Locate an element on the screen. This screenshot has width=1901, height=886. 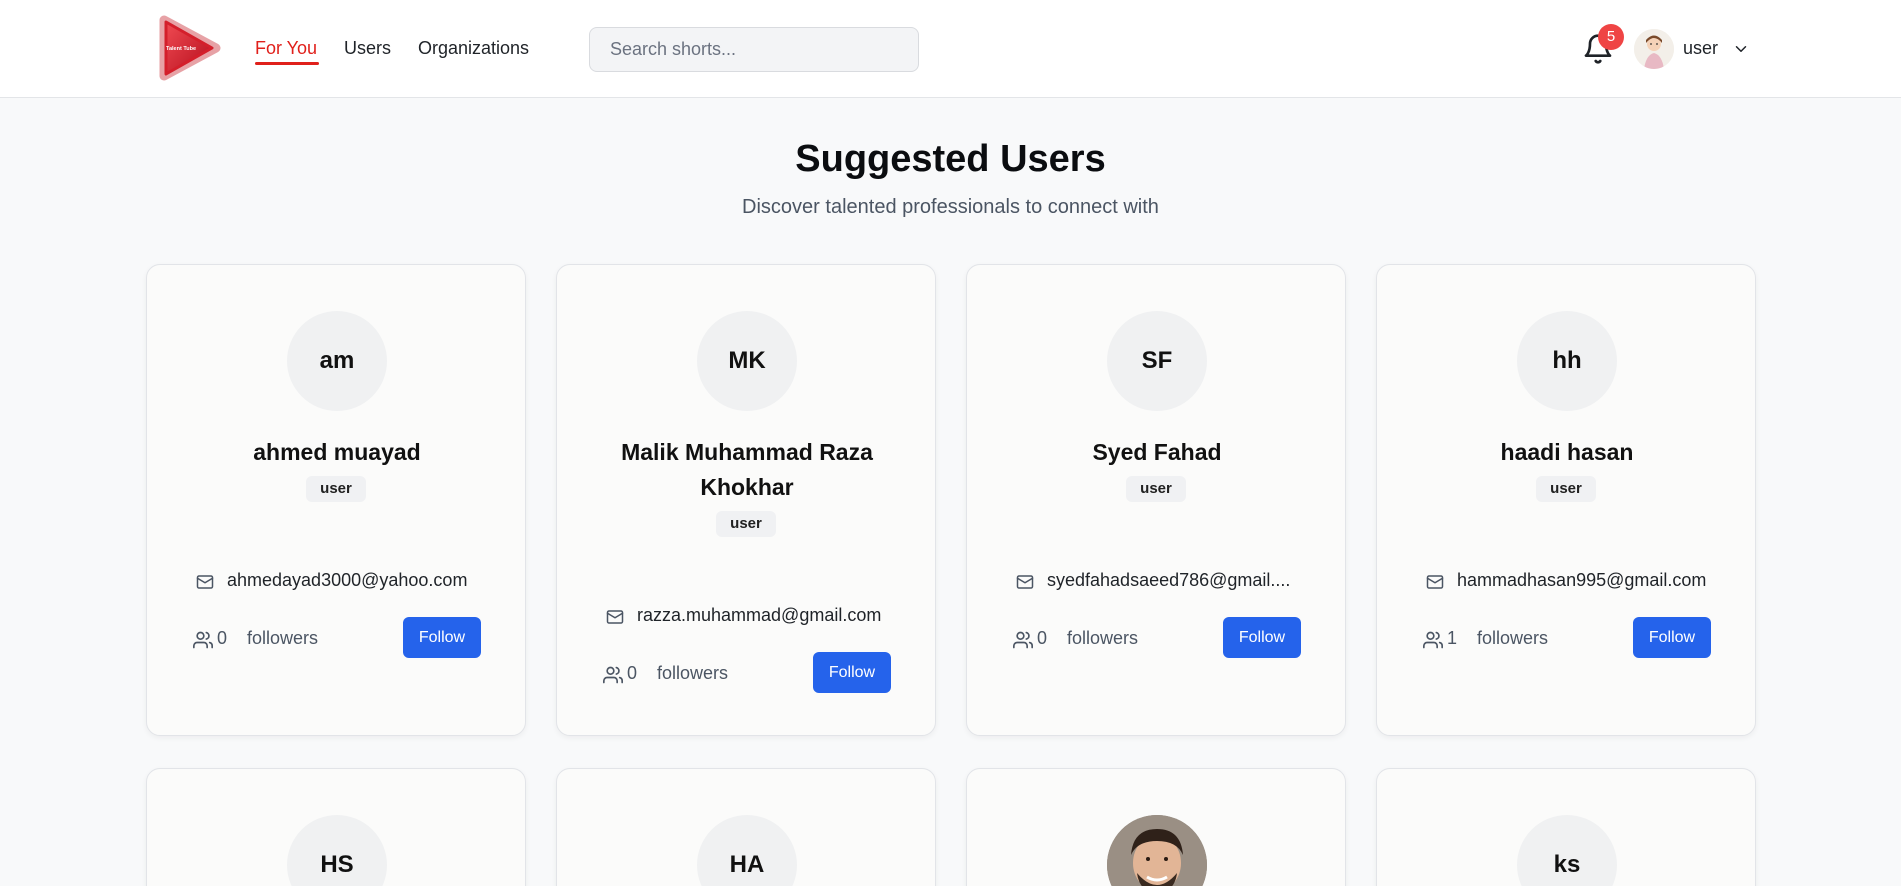
email-row: razza.muhammad@gmail.com is located at coordinates (765, 617).